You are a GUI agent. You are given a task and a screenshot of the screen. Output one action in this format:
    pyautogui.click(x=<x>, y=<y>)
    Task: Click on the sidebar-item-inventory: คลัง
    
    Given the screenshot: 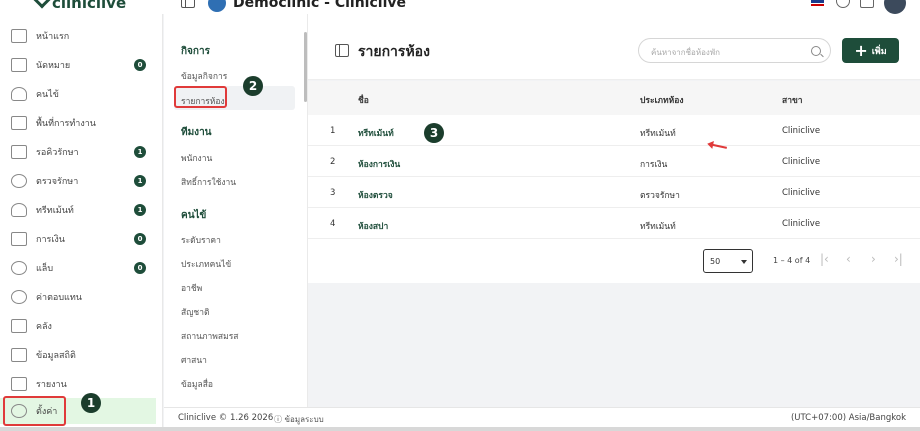 What is the action you would take?
    pyautogui.click(x=81, y=326)
    